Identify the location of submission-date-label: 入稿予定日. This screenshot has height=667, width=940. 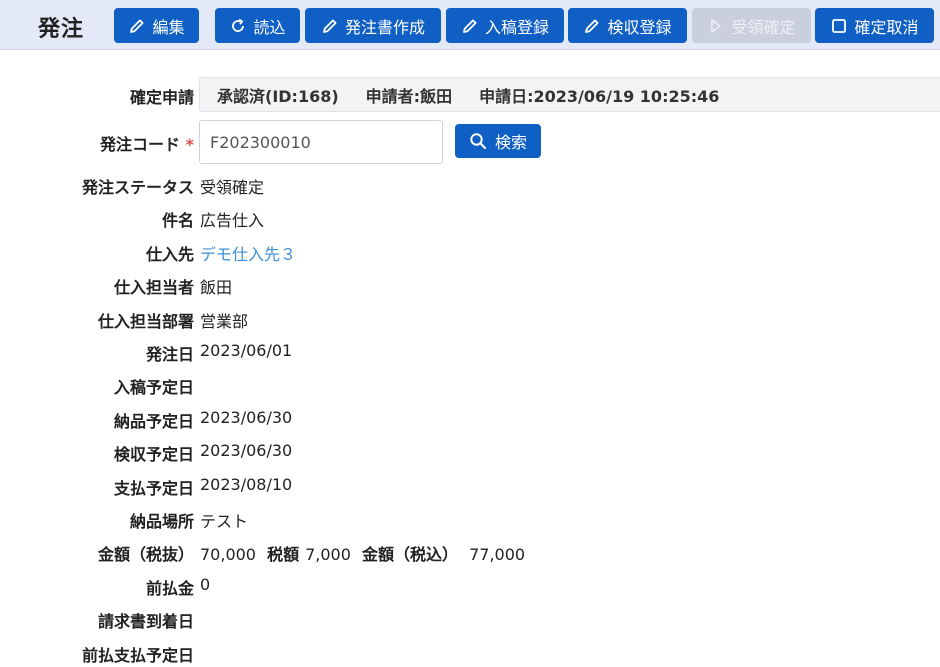
(153, 387).